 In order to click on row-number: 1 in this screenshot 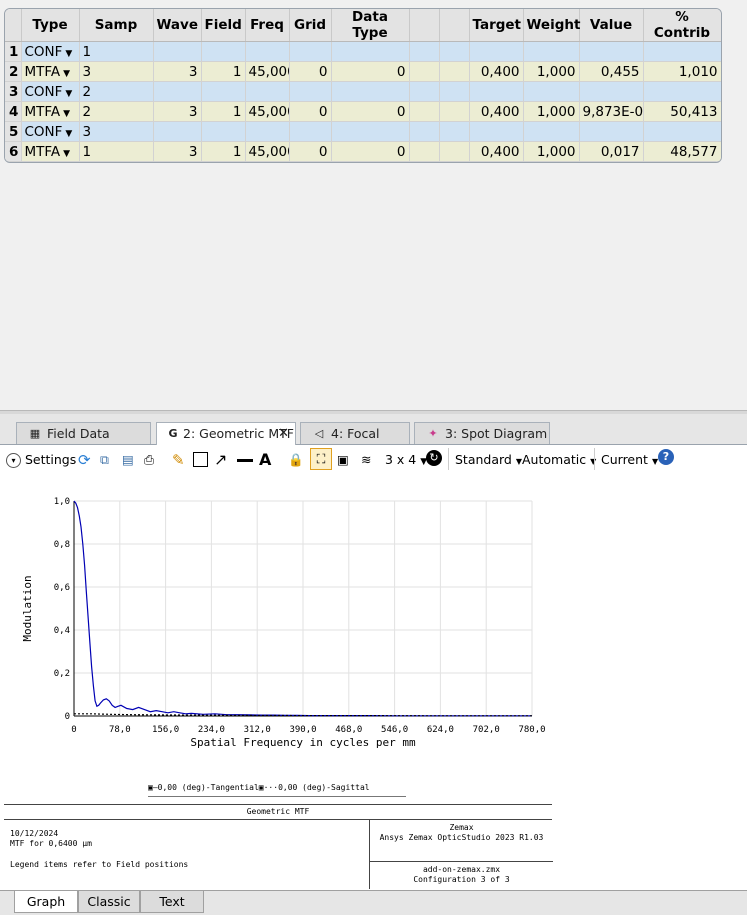, I will do `click(13, 51)`.